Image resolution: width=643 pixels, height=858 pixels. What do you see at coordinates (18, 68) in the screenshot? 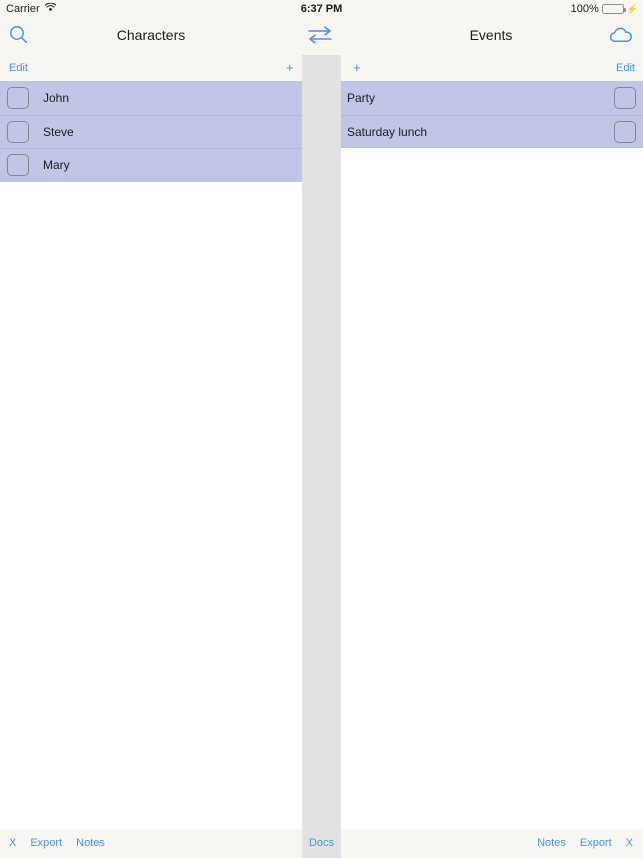
I see `left-edit-button: Edit` at bounding box center [18, 68].